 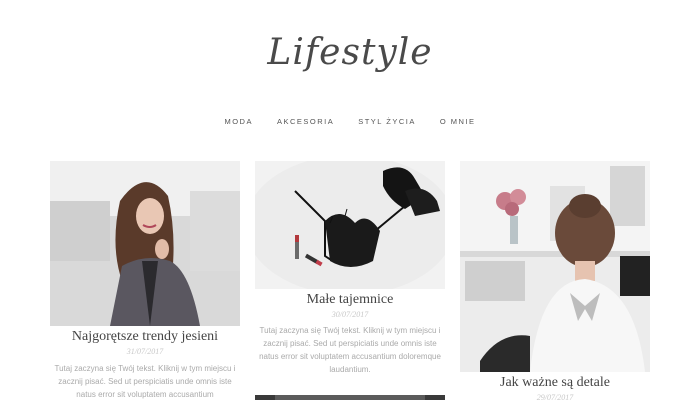 What do you see at coordinates (350, 121) in the screenshot?
I see `main-nav: MODA AKCESORIA STYL ŻYCIA O MNIE` at bounding box center [350, 121].